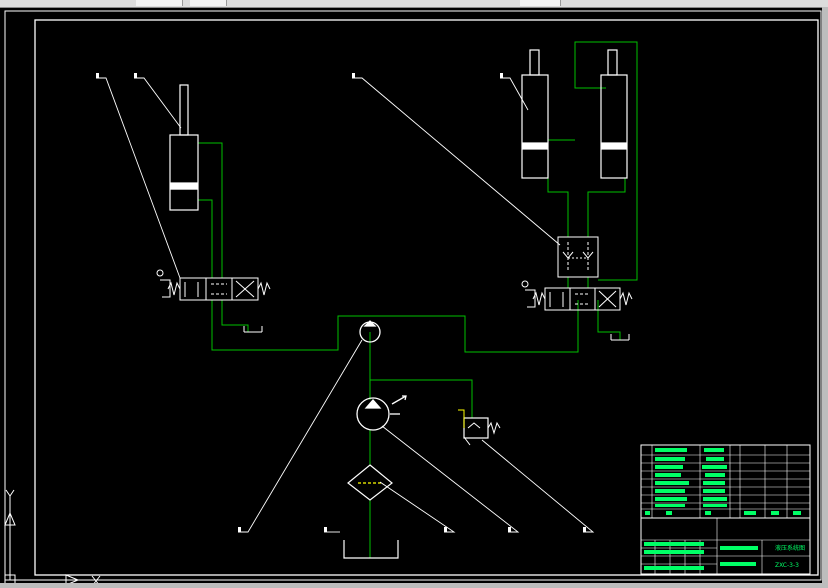 This screenshot has width=828, height=588. Describe the element at coordinates (411, 585) in the screenshot. I see `horizontal-scrollbar` at that location.